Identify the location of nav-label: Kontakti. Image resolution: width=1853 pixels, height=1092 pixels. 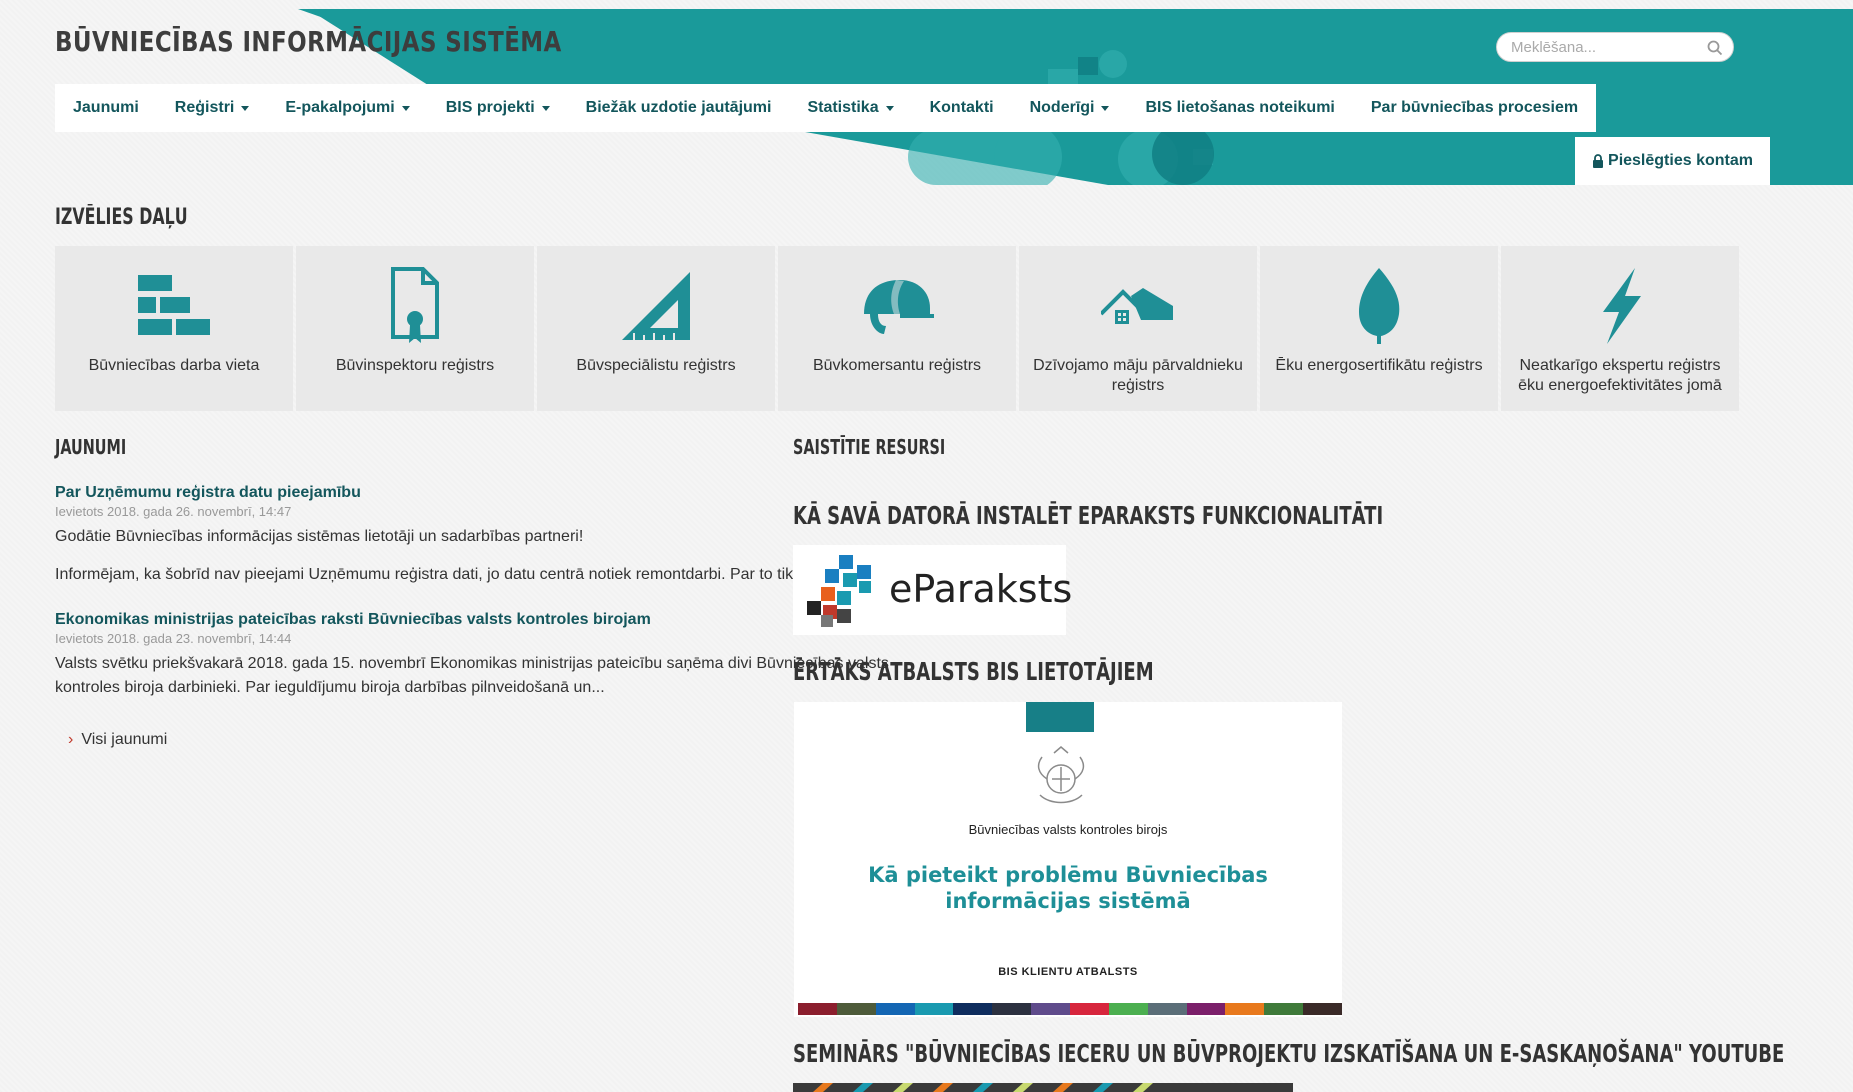
(961, 107).